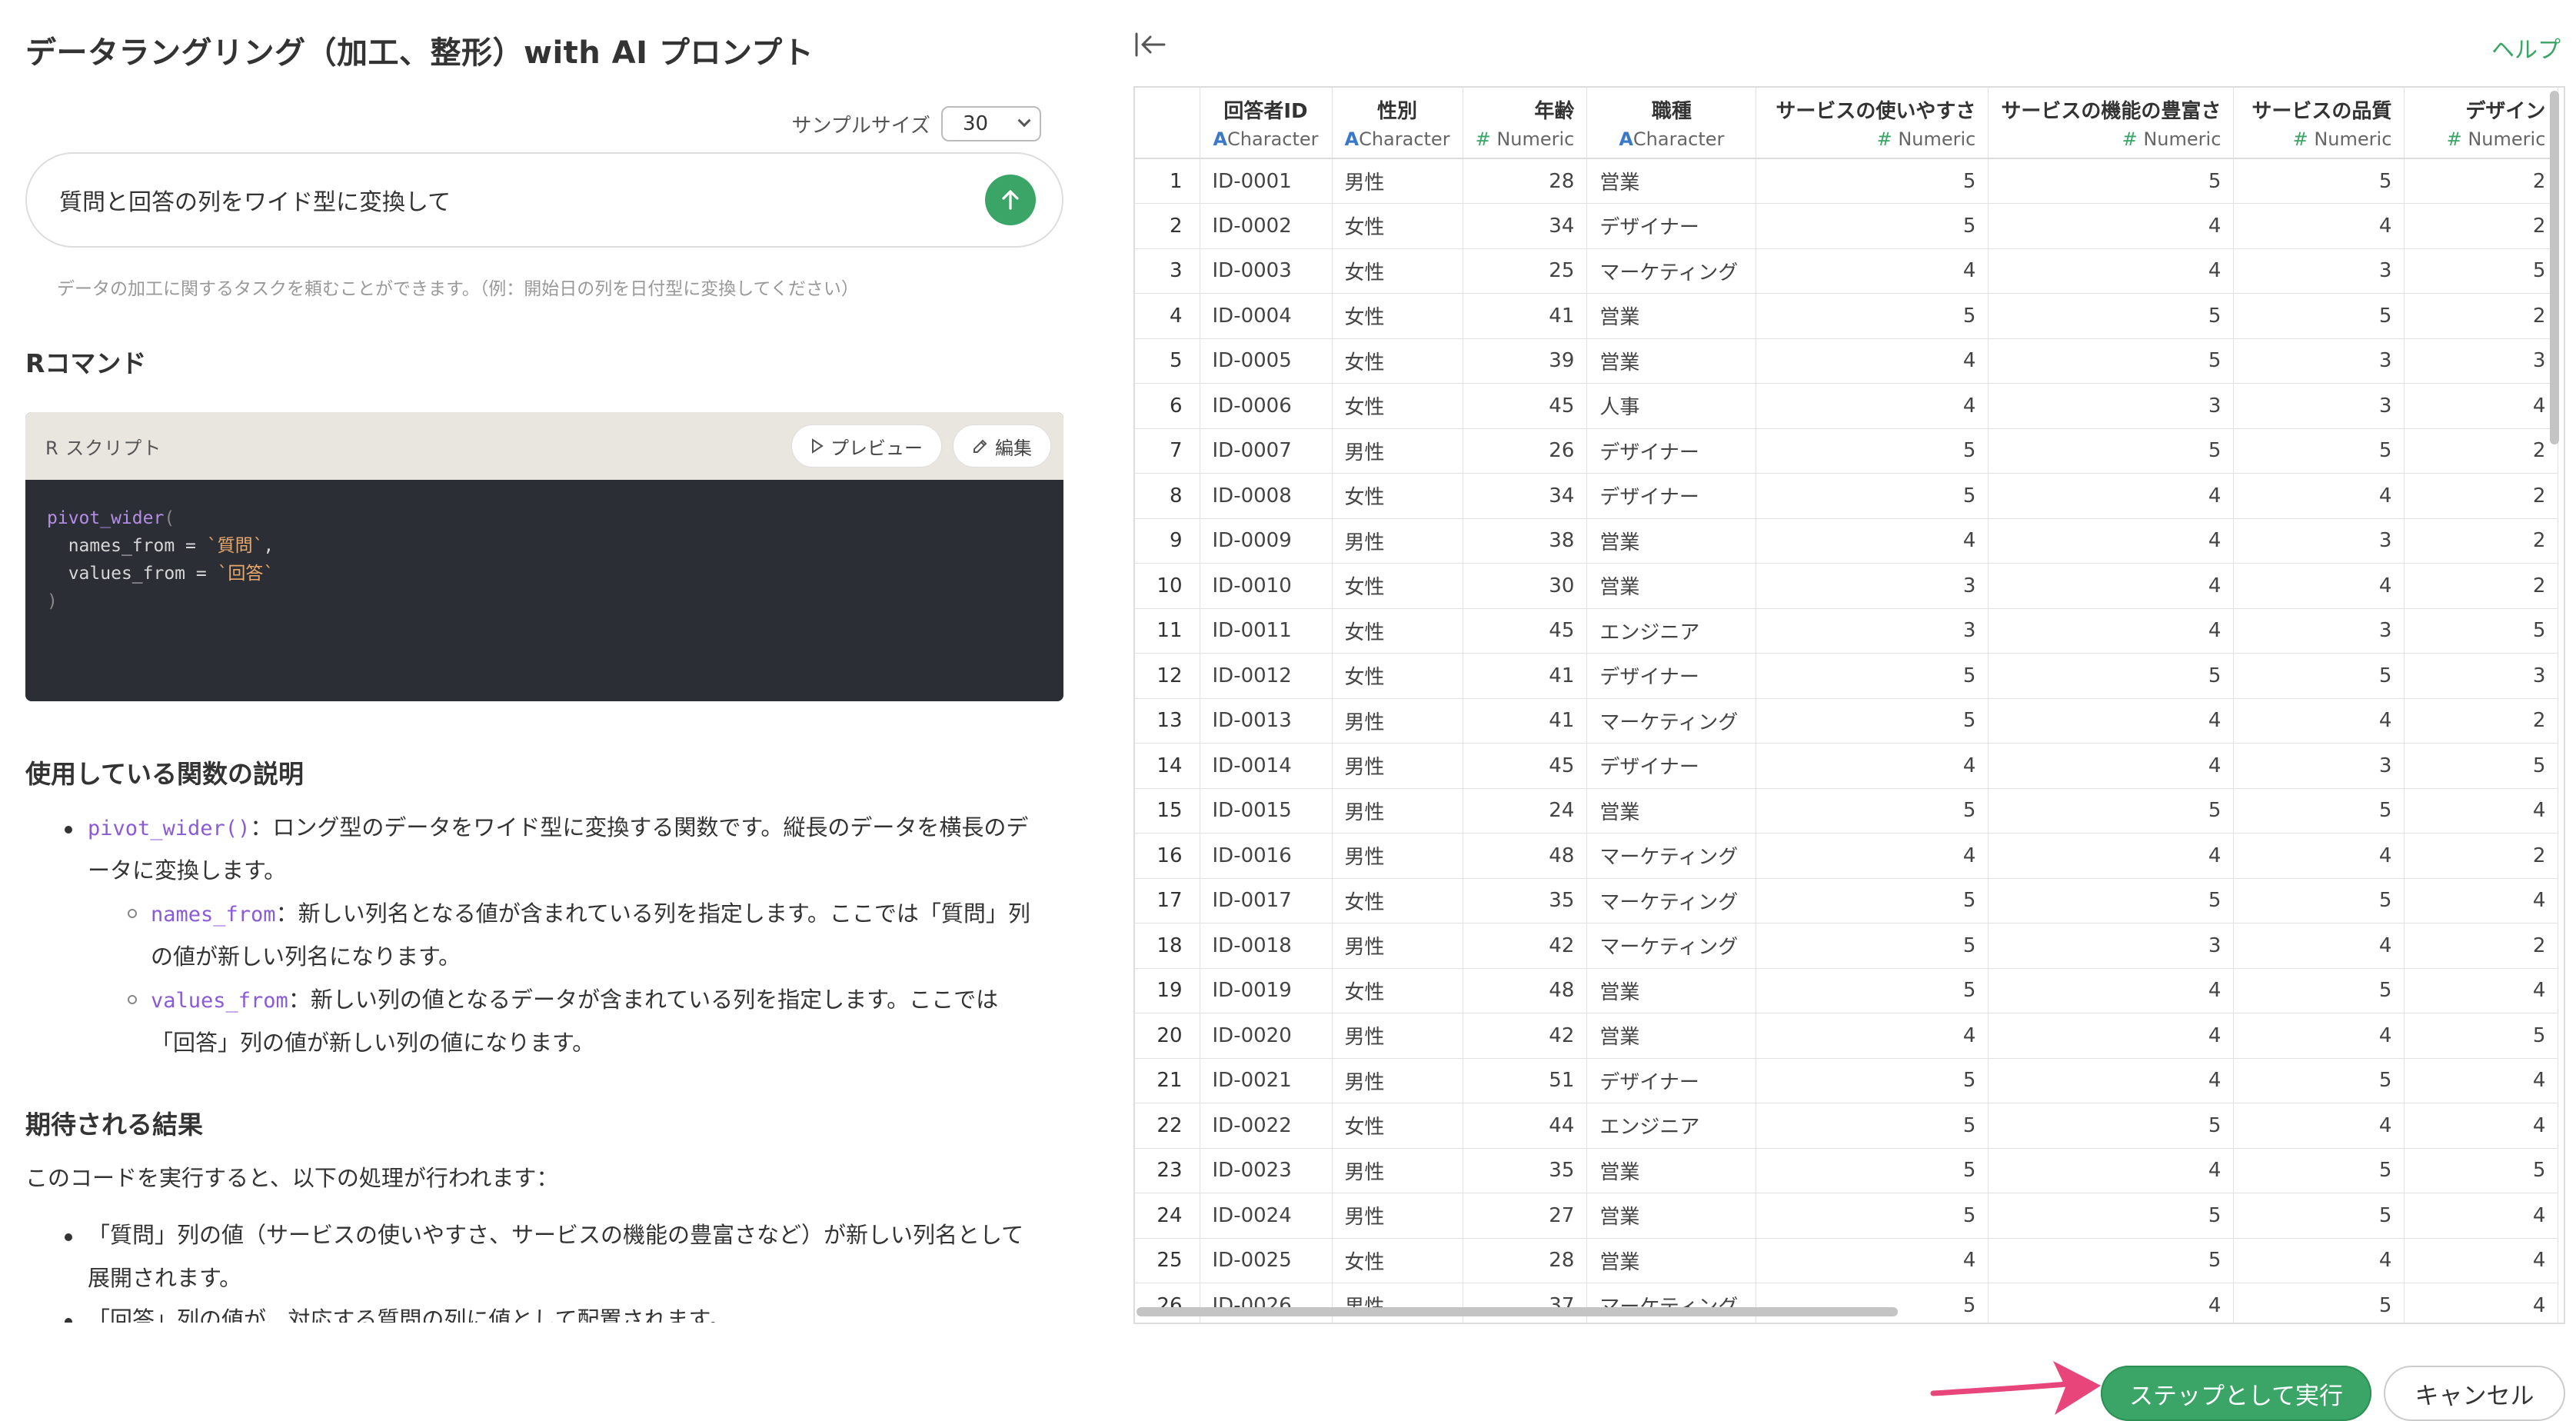 This screenshot has height=1421, width=2576. I want to click on prompt-input: 質問と回答の列をワイド型に変換して, so click(544, 200).